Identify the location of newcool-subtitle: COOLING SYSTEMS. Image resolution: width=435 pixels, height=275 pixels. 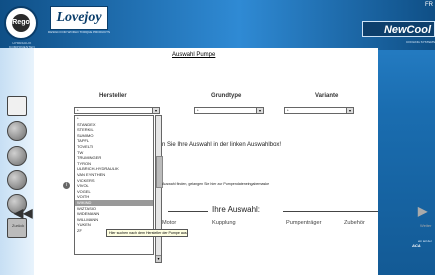
(420, 42).